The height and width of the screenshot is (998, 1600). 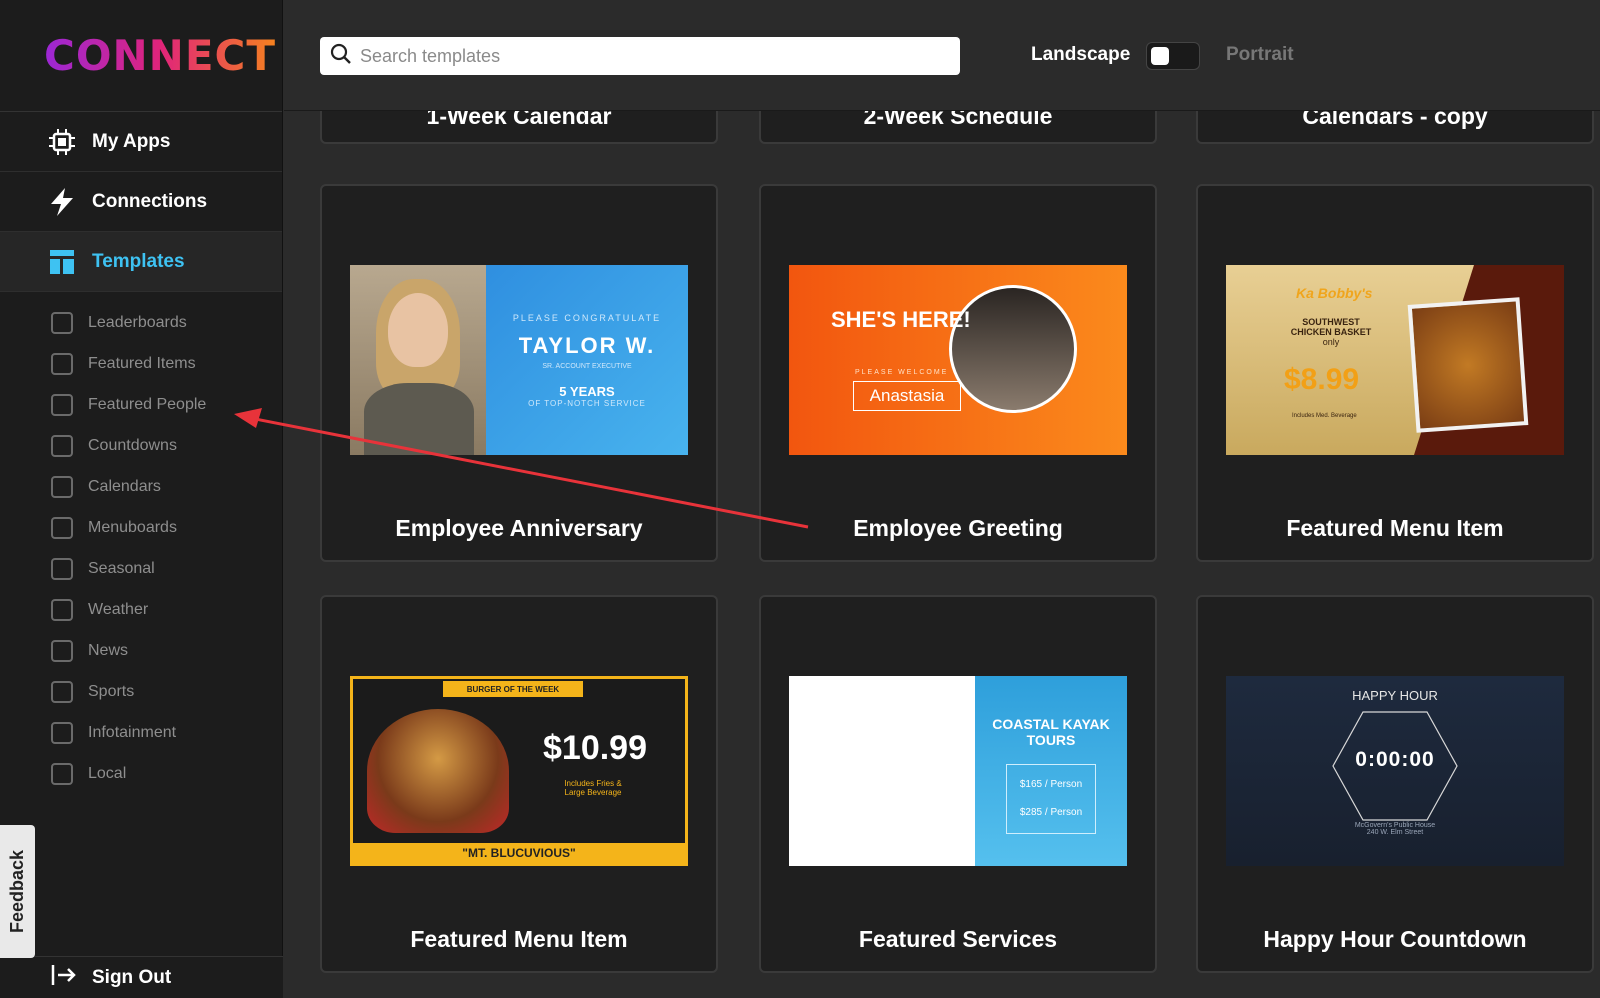 I want to click on filter-news: News, so click(x=141, y=650).